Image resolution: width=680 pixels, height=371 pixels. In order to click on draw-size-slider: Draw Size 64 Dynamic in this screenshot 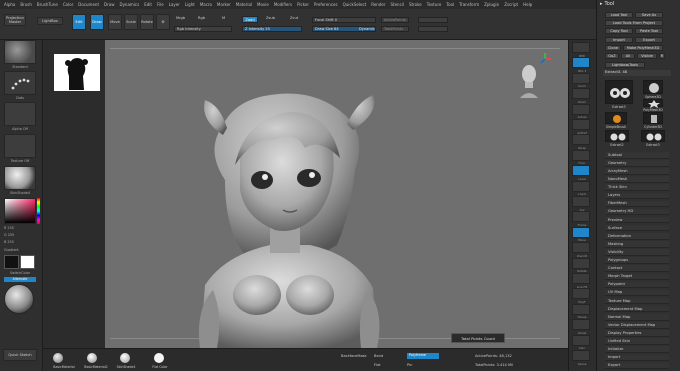, I will do `click(344, 29)`.